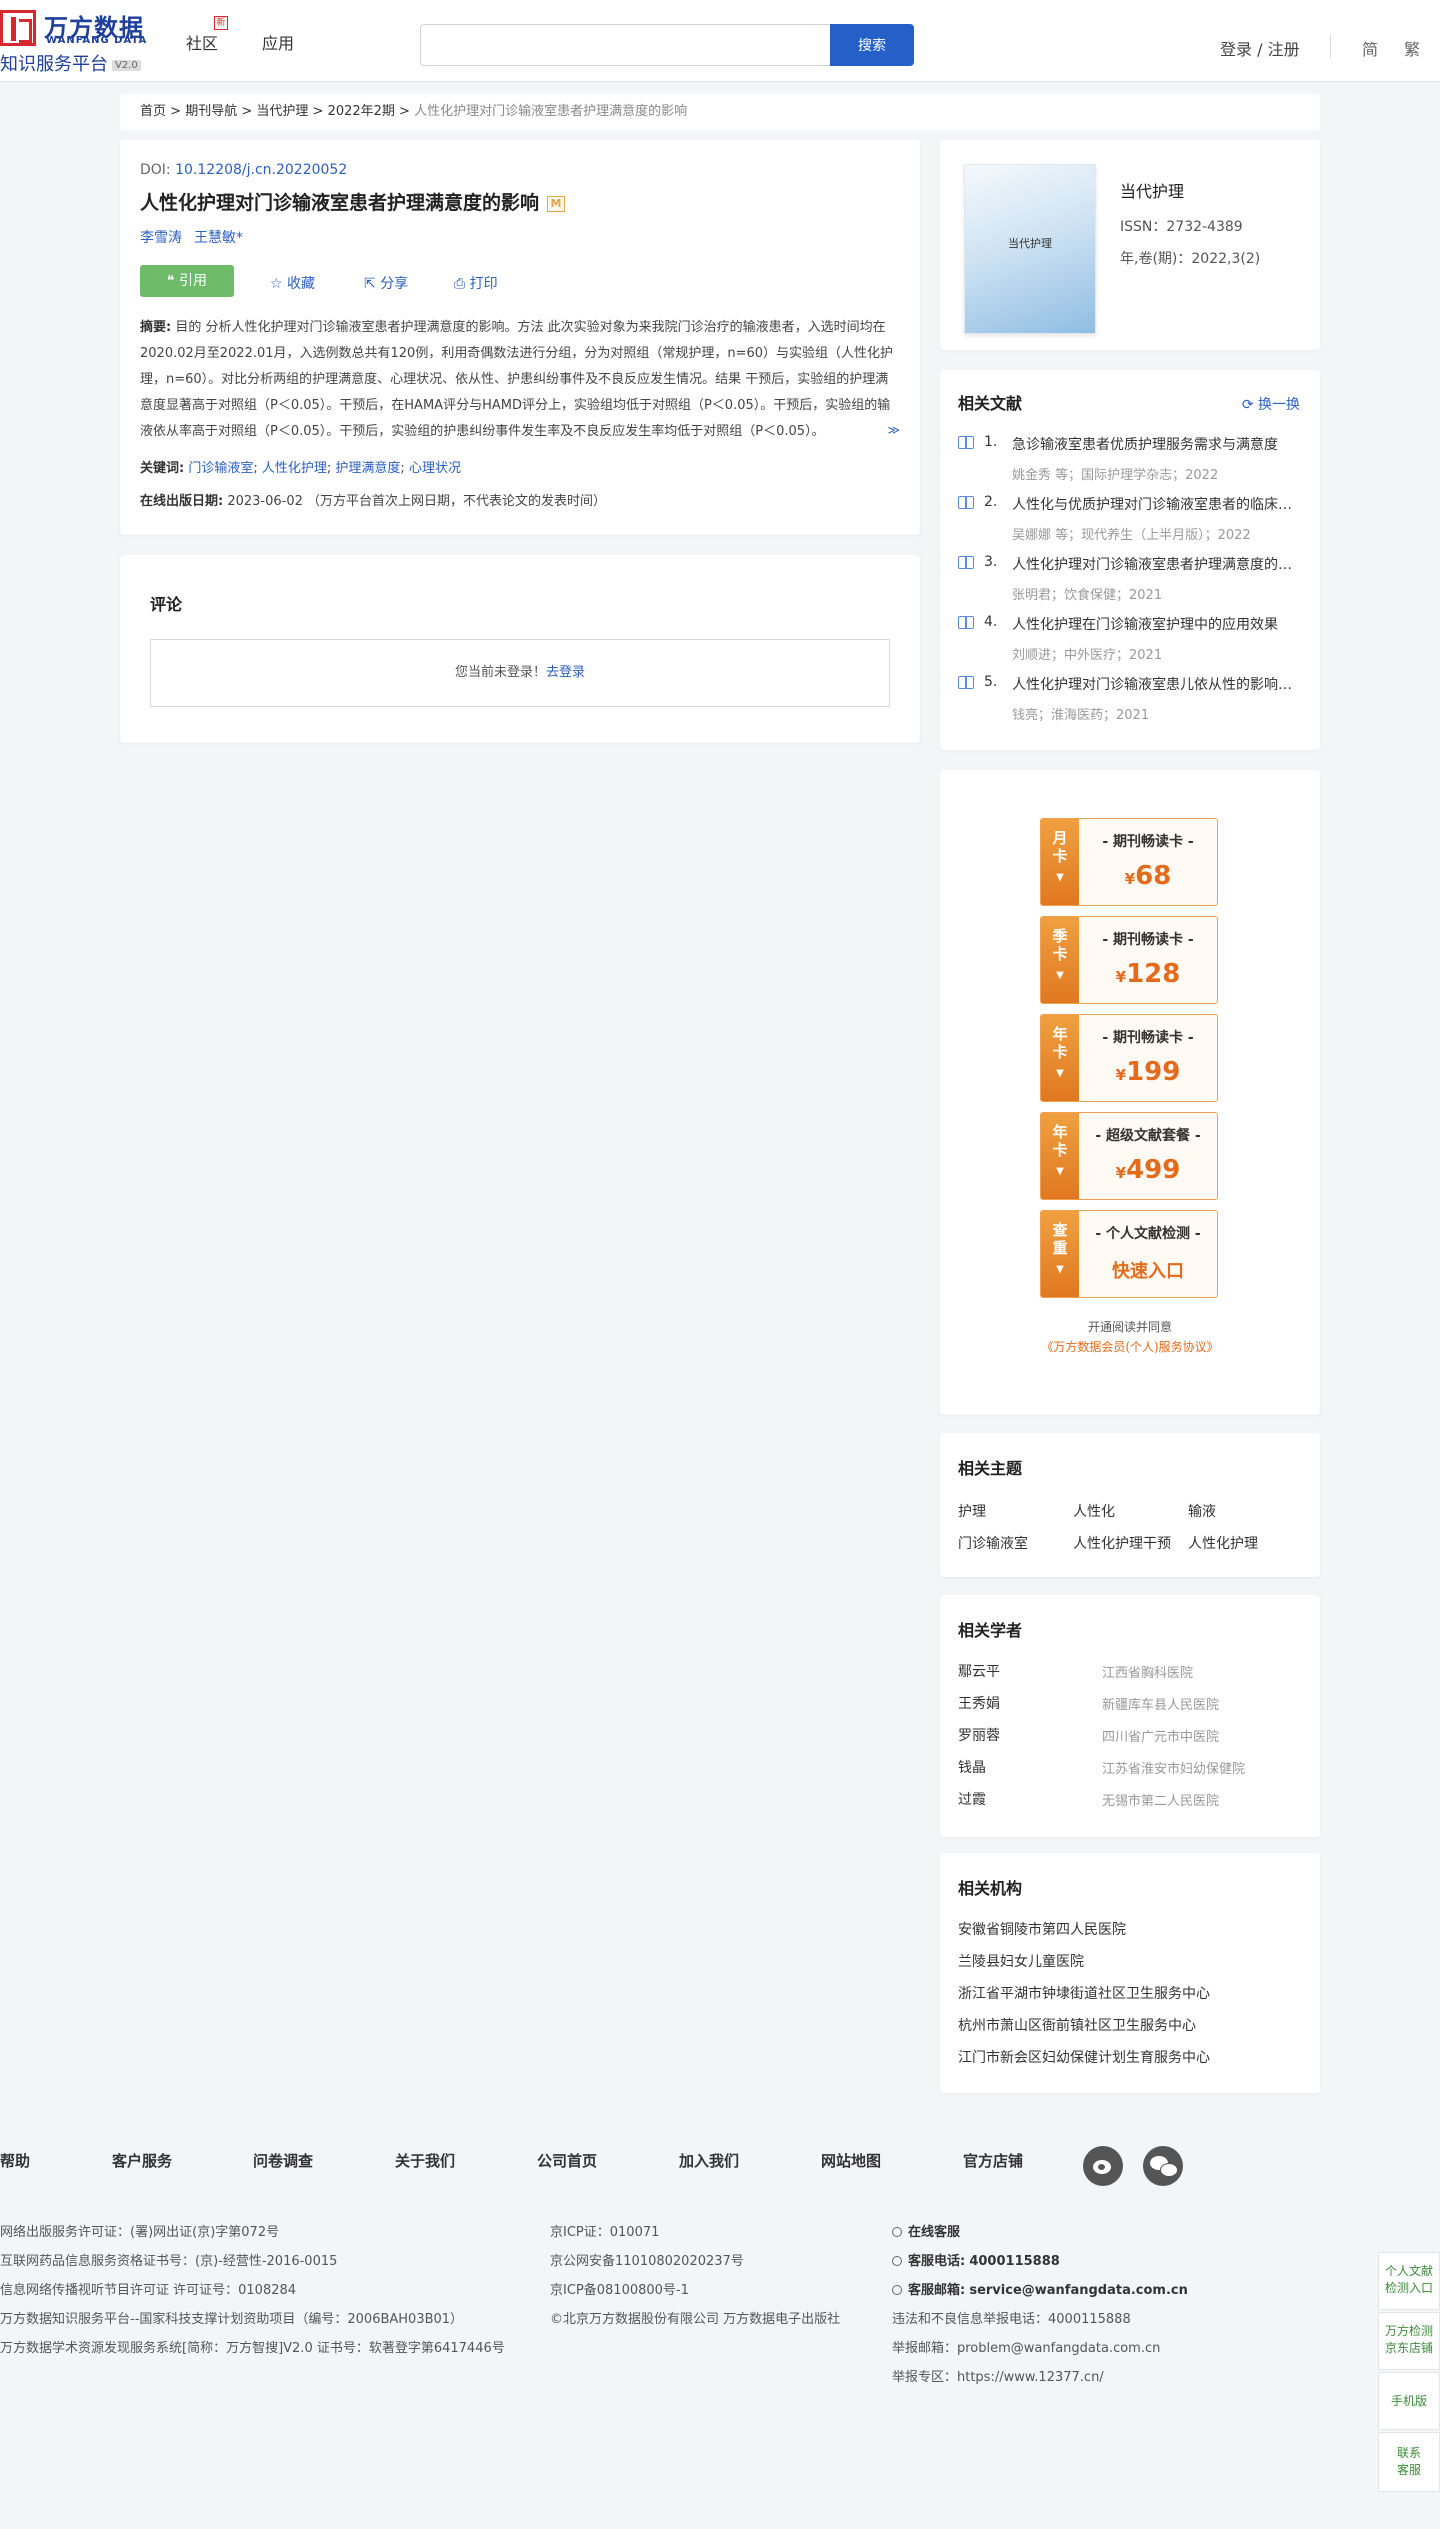  Describe the element at coordinates (394, 284) in the screenshot. I see `share-label: 分享` at that location.